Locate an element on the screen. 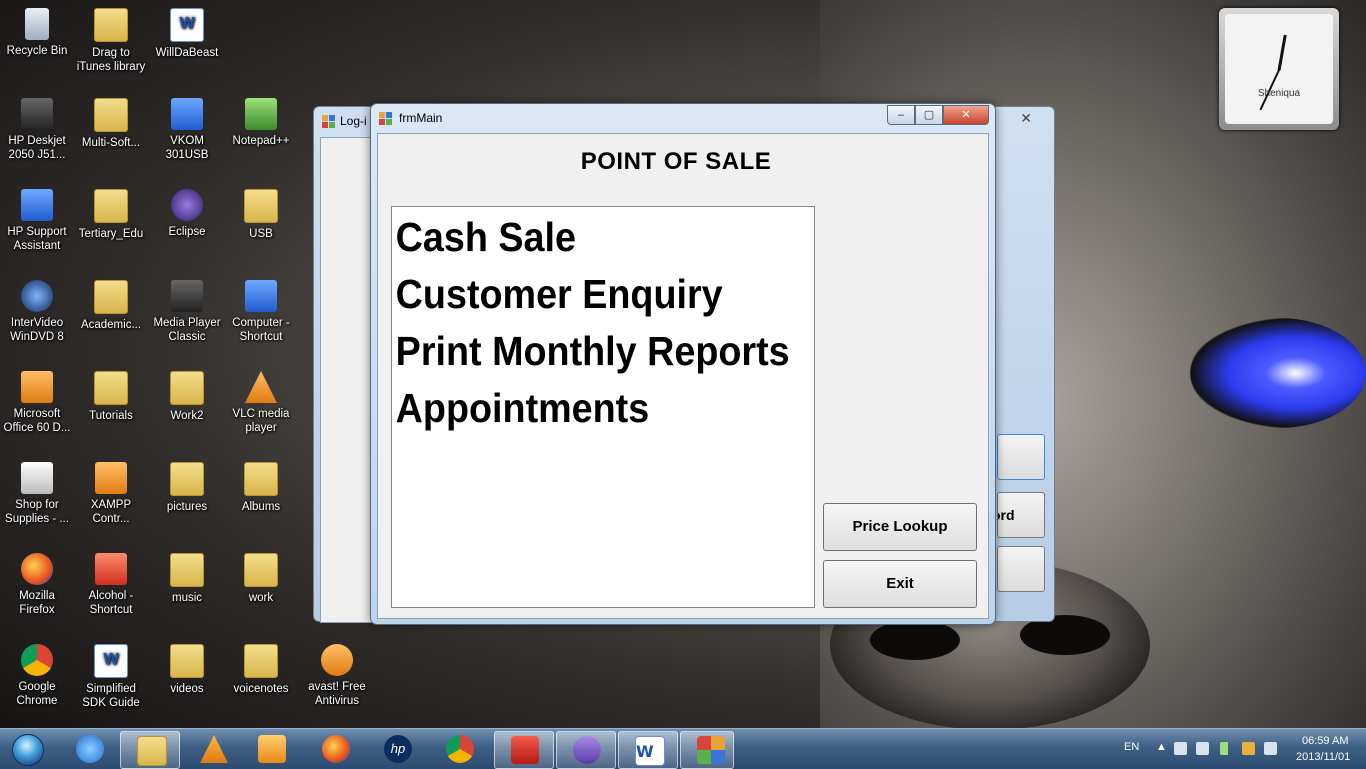 This screenshot has width=1366, height=769. tertiary-edu-folder-icon: Tertiary_Edu is located at coordinates (111, 215).